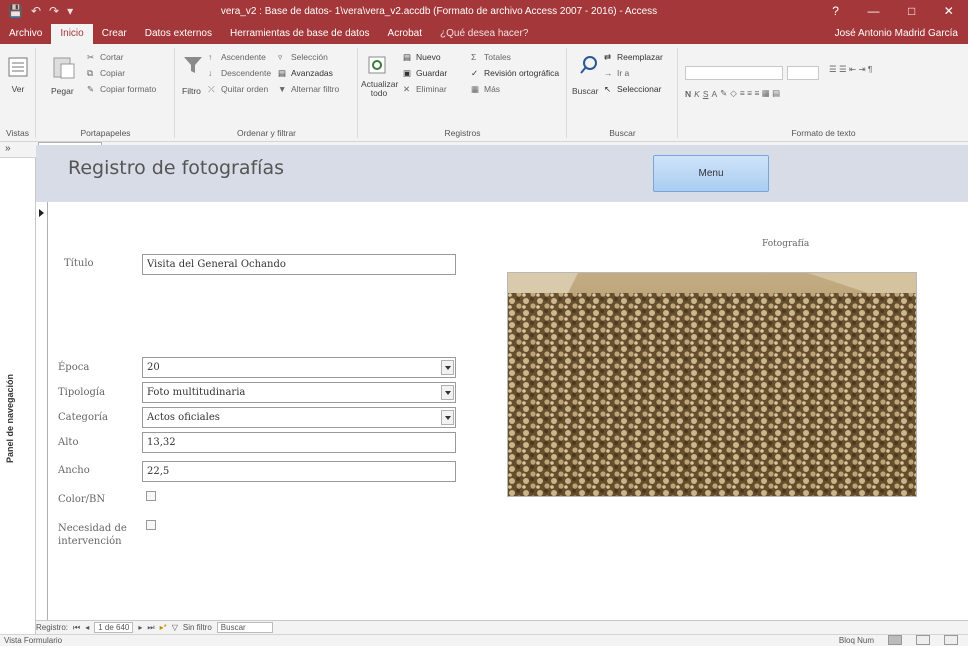  What do you see at coordinates (244, 627) in the screenshot?
I see `record-search-input: Buscar` at bounding box center [244, 627].